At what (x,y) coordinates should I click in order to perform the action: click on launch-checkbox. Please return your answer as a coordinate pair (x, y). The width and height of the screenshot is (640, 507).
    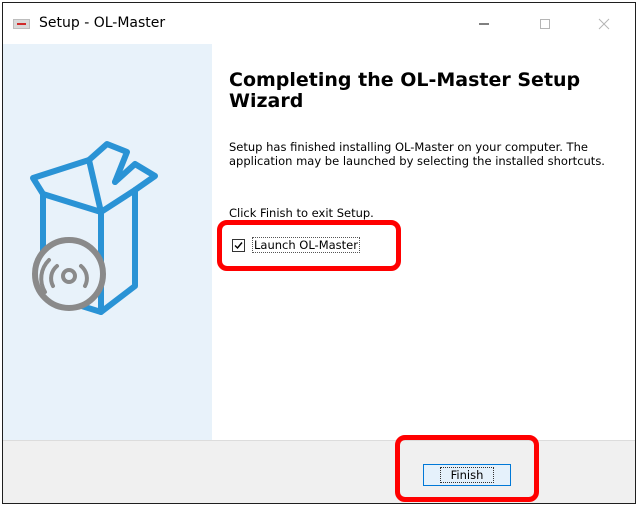
    Looking at the image, I should click on (238, 245).